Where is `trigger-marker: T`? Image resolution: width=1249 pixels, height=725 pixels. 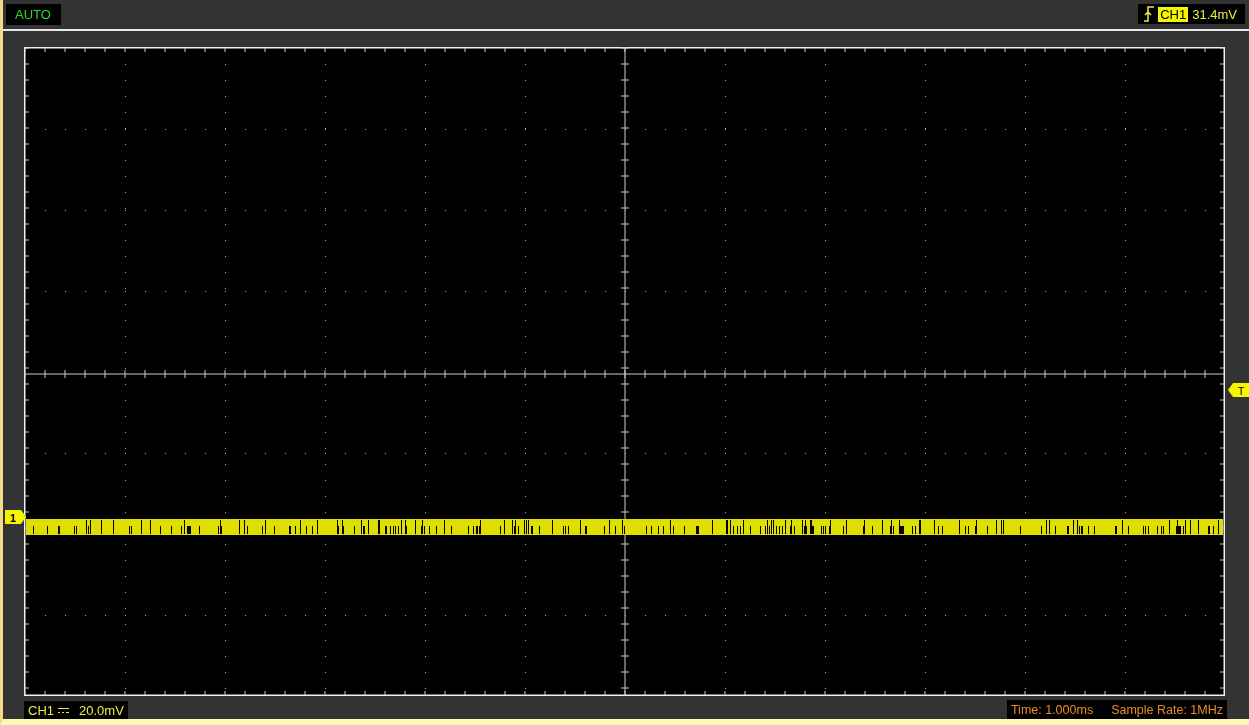
trigger-marker: T is located at coordinates (1238, 390).